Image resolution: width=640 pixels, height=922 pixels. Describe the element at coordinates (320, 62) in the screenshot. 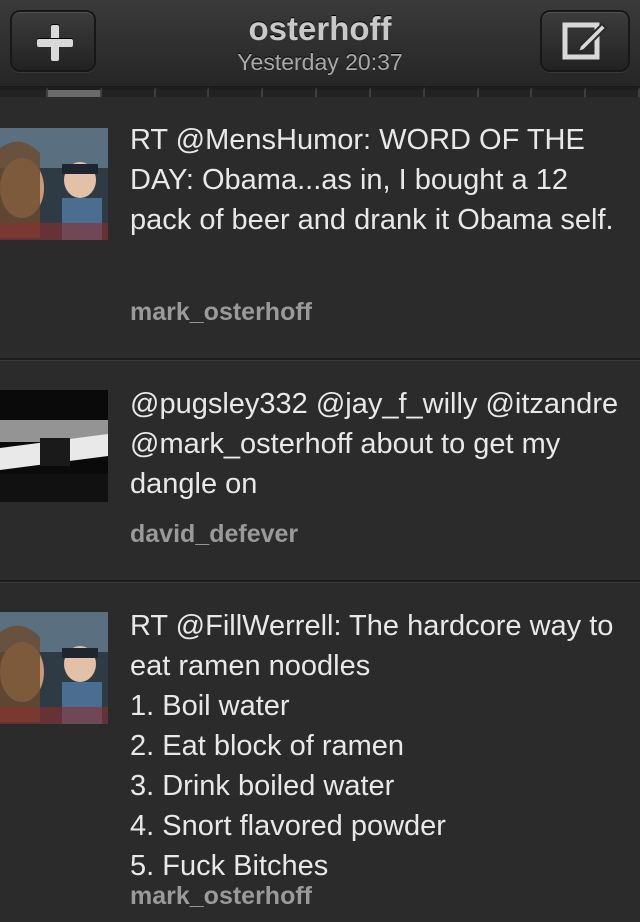

I see `timestamp: Yesterday 20:37` at that location.